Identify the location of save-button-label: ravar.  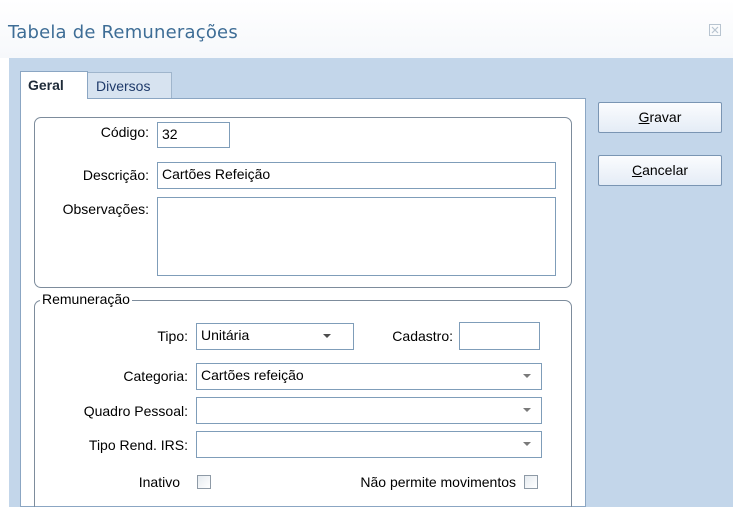
(665, 117).